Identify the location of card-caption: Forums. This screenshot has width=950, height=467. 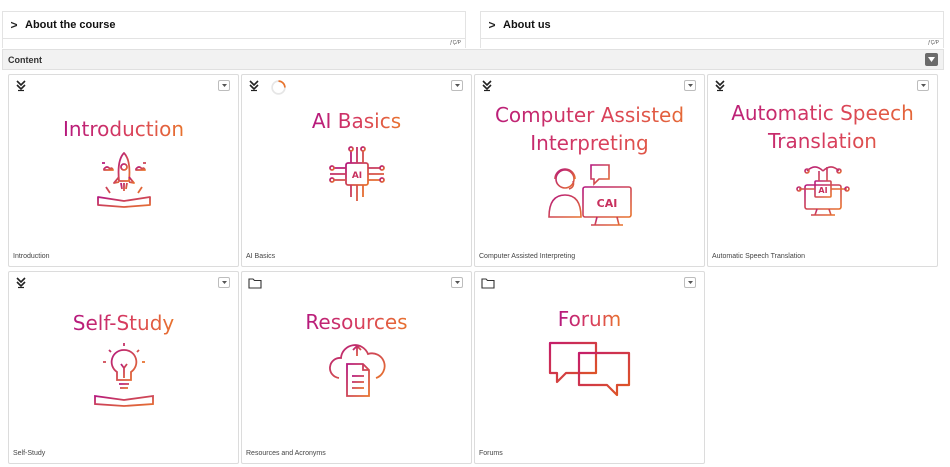
(491, 453).